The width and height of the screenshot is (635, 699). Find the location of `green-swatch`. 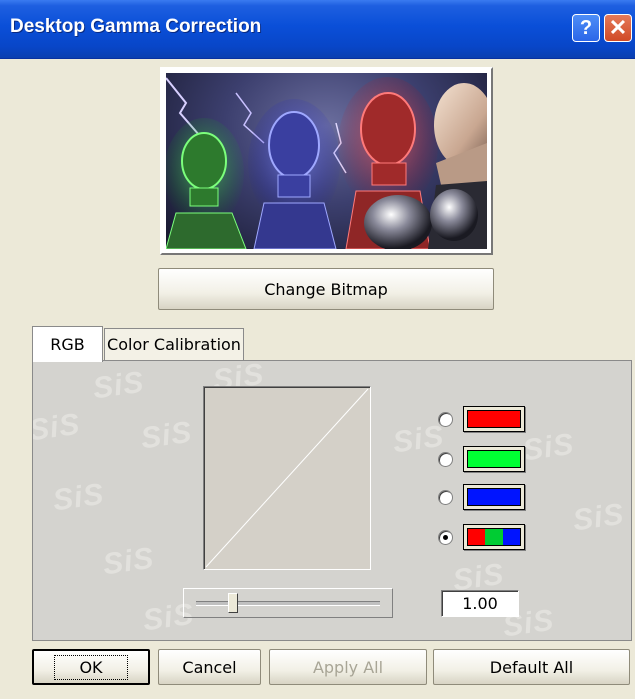

green-swatch is located at coordinates (494, 459).